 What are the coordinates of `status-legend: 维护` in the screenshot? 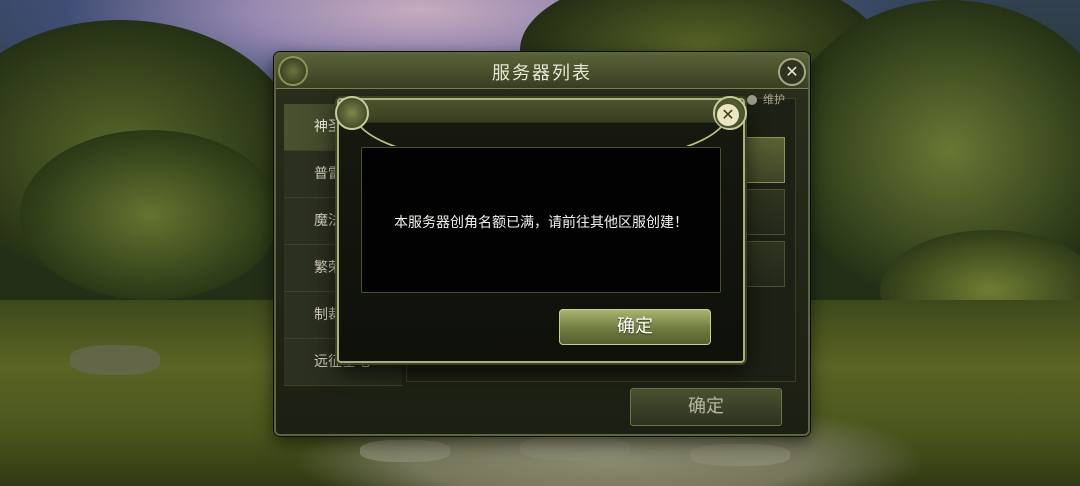 It's located at (766, 99).